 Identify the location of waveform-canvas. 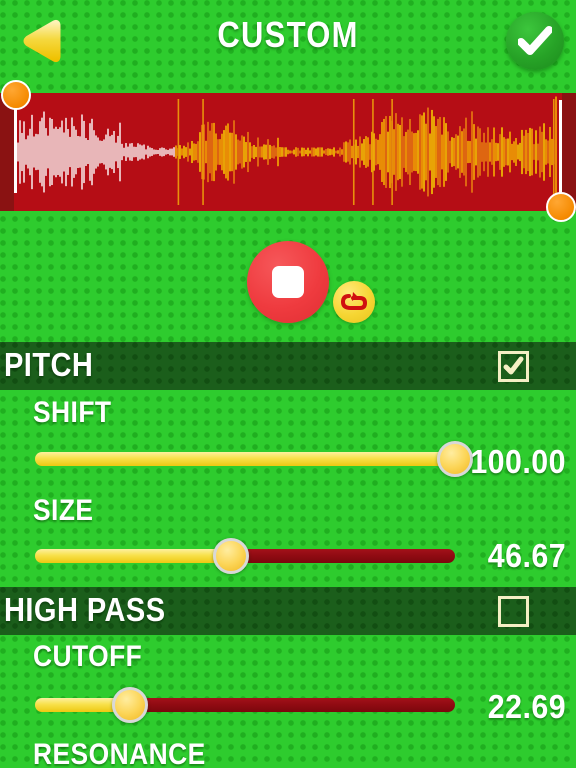
(288, 152).